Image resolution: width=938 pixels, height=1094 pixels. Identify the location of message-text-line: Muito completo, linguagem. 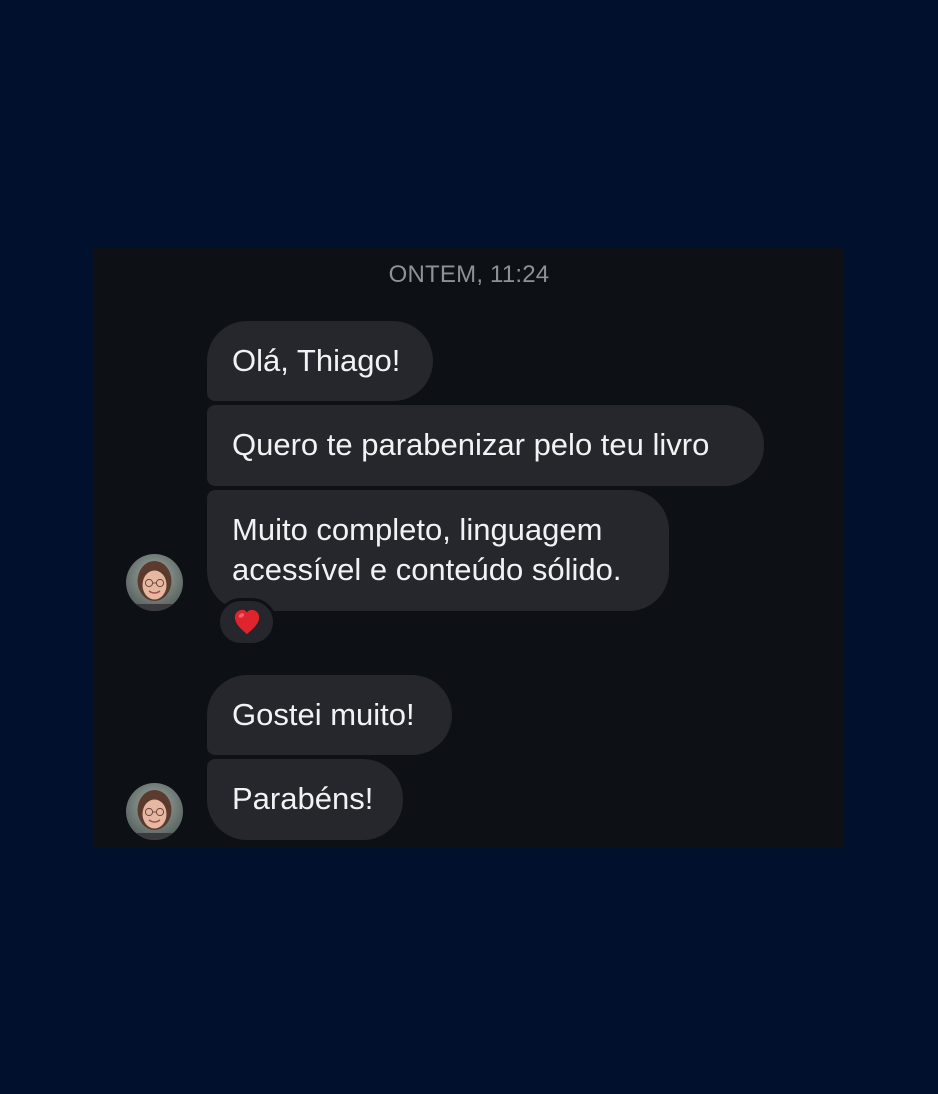
(417, 529).